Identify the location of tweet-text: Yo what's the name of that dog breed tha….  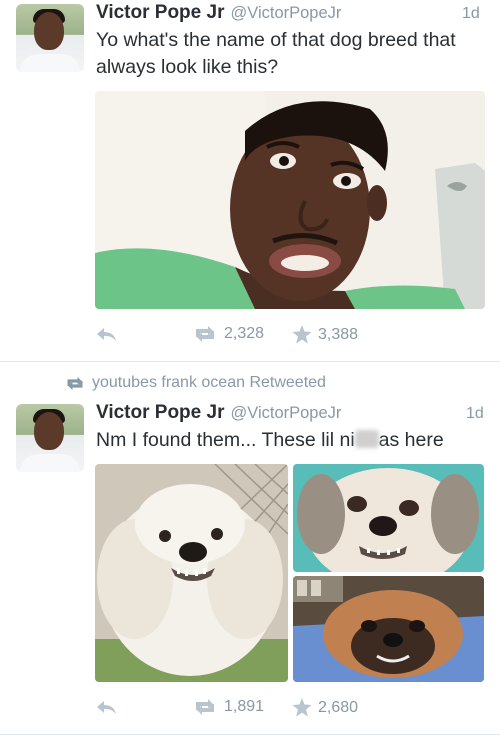
(276, 53).